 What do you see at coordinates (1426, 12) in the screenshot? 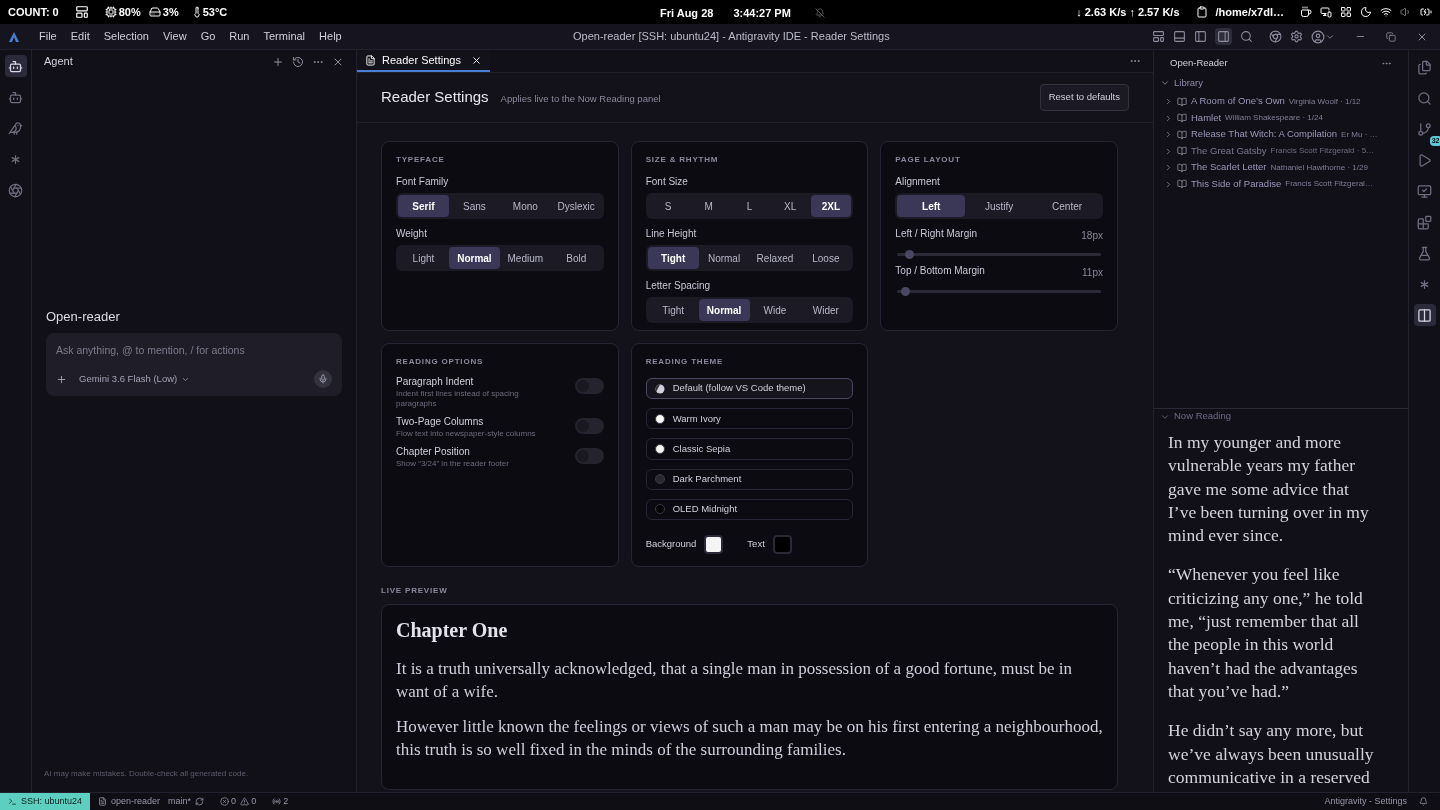
I see `battery-icon` at bounding box center [1426, 12].